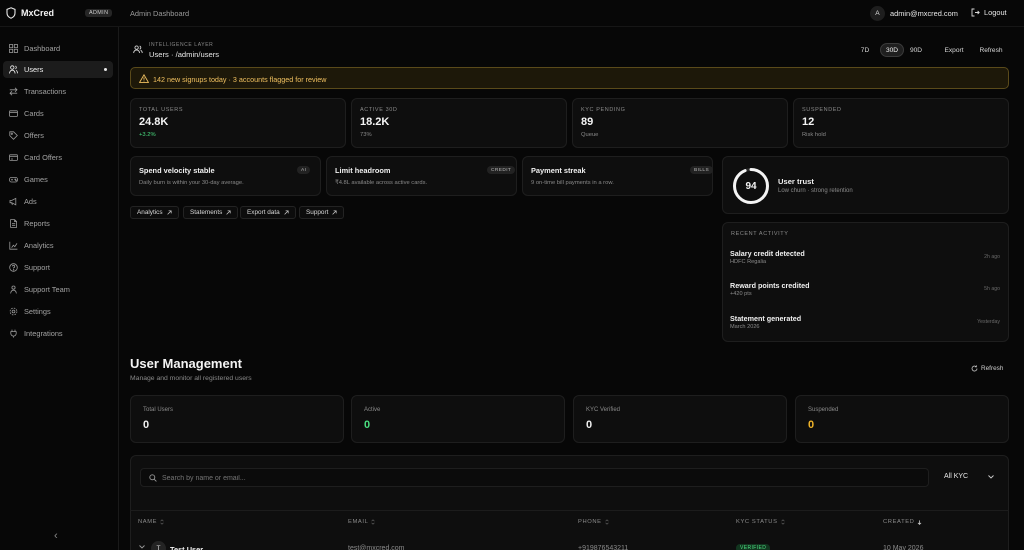 This screenshot has width=1024, height=550. Describe the element at coordinates (572, 183) in the screenshot. I see `insight-desc: 9 on-time bill payments in a row.` at that location.